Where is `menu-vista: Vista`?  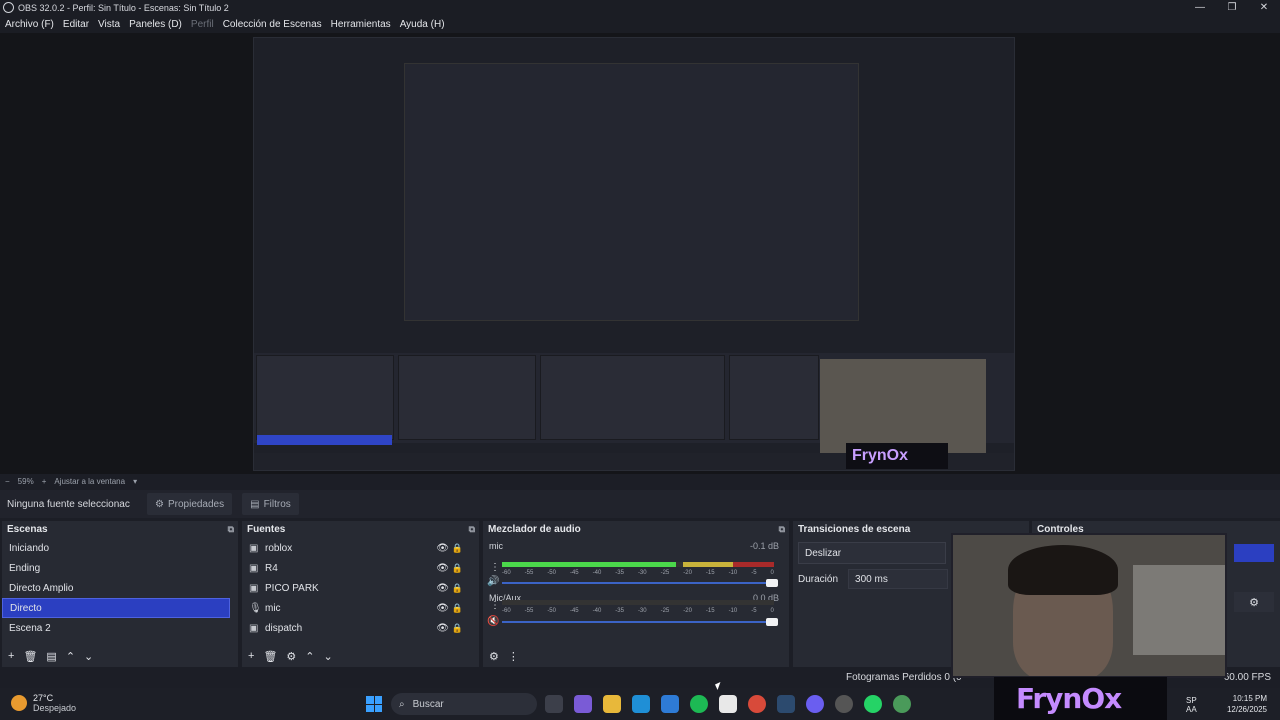 menu-vista: Vista is located at coordinates (109, 24).